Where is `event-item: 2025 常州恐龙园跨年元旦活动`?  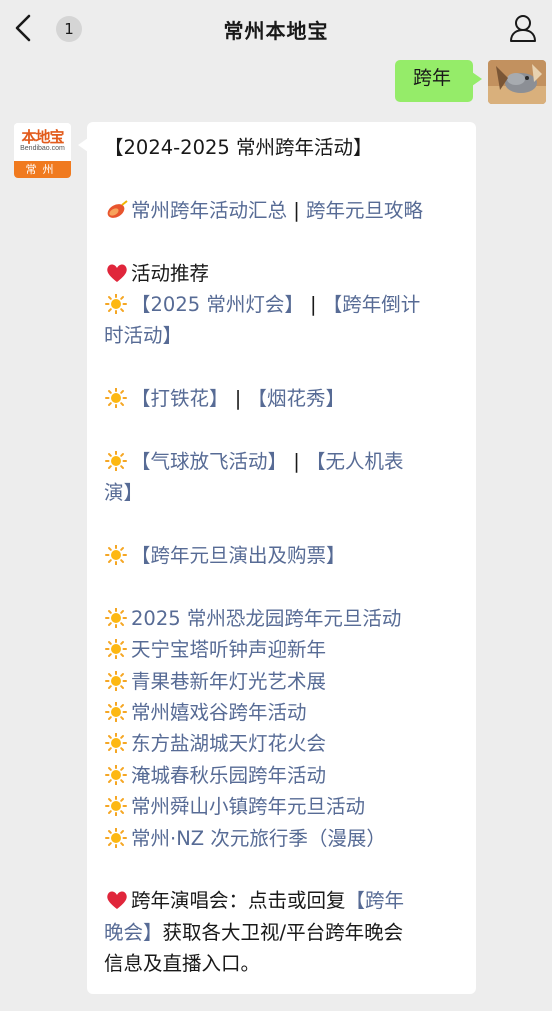 event-item: 2025 常州恐龙园跨年元旦活动 is located at coordinates (284, 618).